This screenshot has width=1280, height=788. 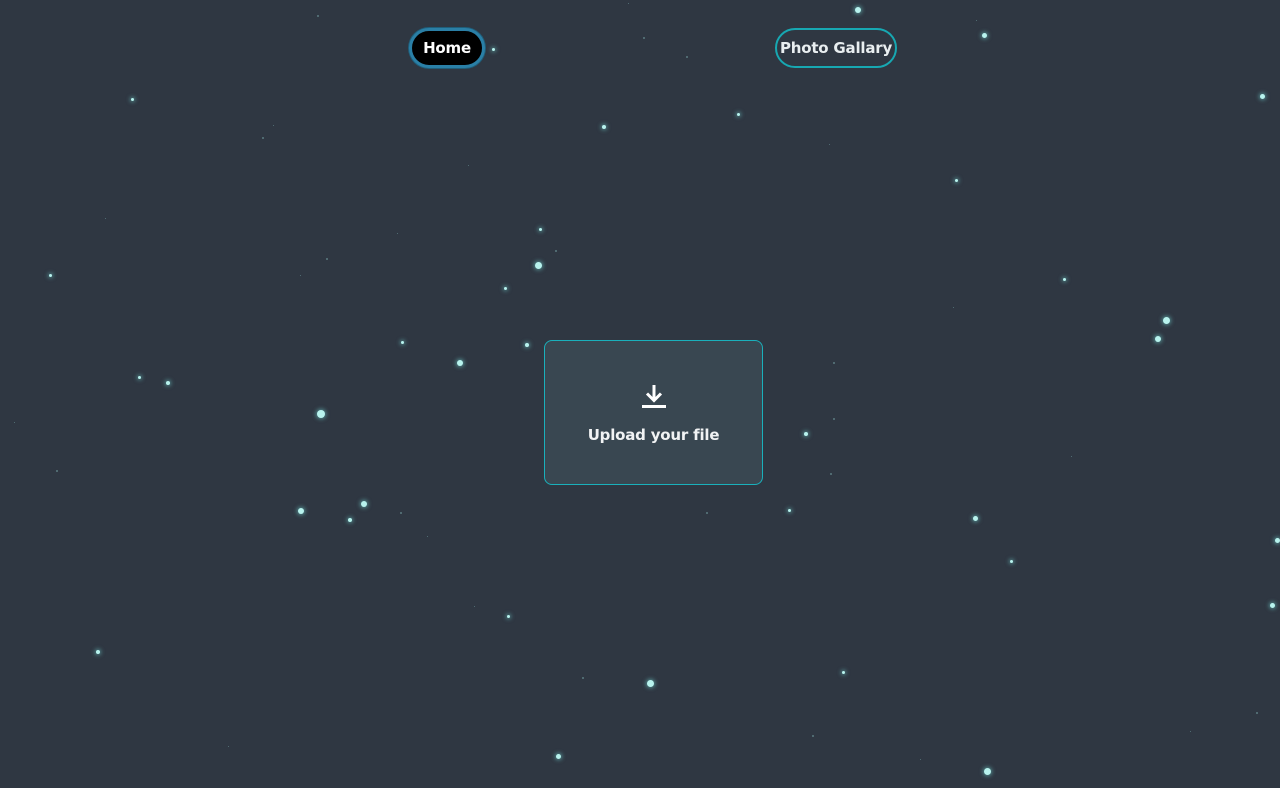 What do you see at coordinates (653, 412) in the screenshot?
I see `file-upload-dropzone: Upload your file` at bounding box center [653, 412].